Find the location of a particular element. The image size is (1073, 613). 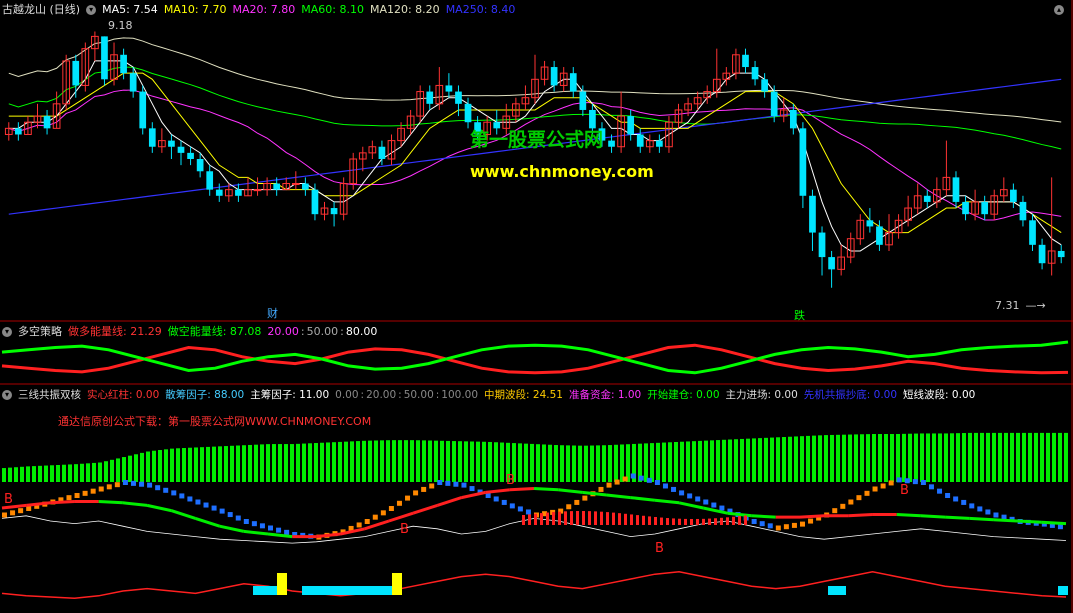

finance-event-marker: 财 is located at coordinates (272, 314).